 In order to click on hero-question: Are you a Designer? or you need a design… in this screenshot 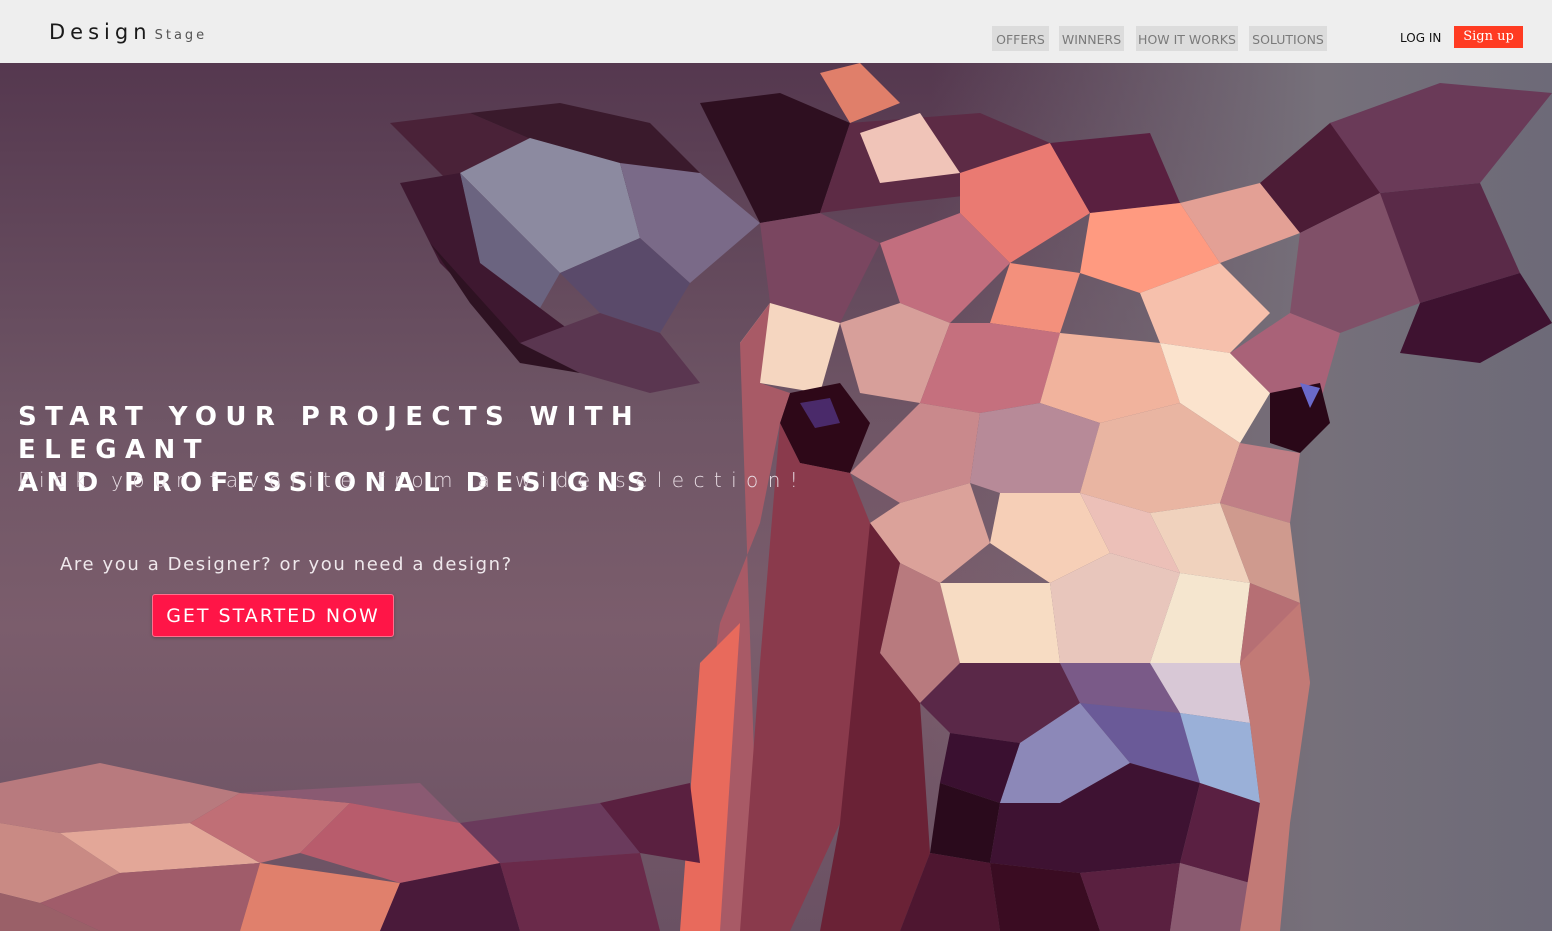, I will do `click(286, 564)`.